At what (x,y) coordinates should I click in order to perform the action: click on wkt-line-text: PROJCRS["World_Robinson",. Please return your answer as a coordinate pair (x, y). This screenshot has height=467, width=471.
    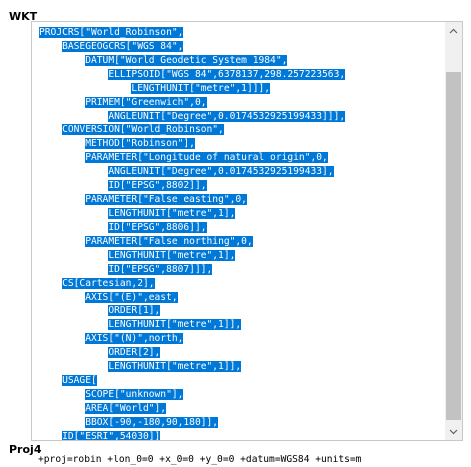
    Looking at the image, I should click on (111, 32).